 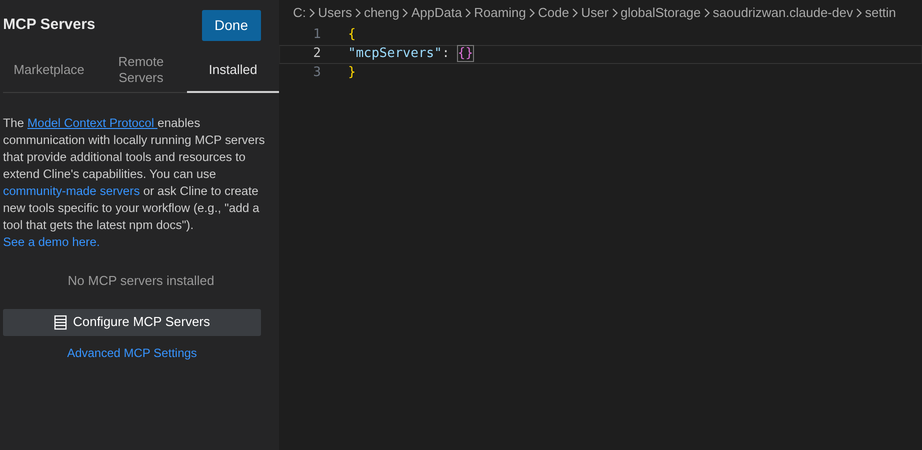 What do you see at coordinates (132, 322) in the screenshot?
I see `configure-button: Configure MCP Servers` at bounding box center [132, 322].